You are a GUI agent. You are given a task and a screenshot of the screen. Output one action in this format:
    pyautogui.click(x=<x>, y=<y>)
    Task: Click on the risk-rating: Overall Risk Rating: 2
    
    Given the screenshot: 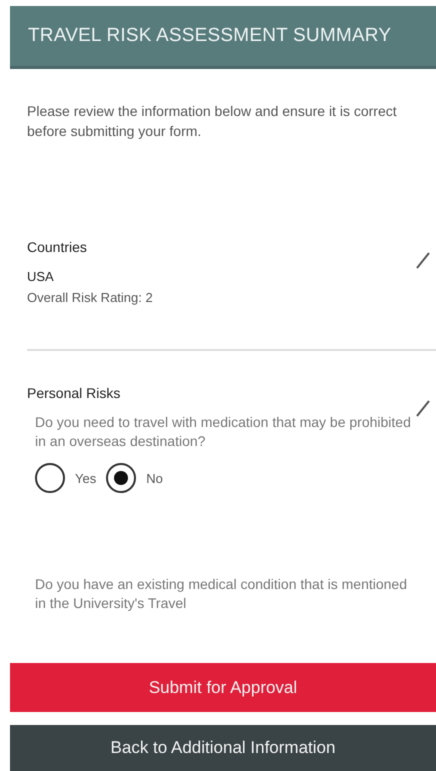 What is the action you would take?
    pyautogui.click(x=90, y=297)
    